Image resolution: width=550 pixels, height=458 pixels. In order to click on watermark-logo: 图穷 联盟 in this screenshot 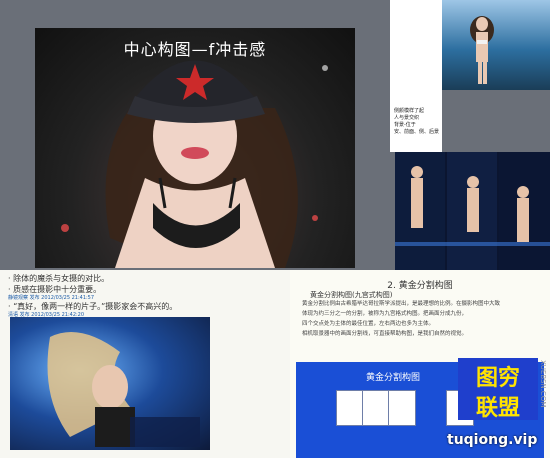, I will do `click(498, 389)`.